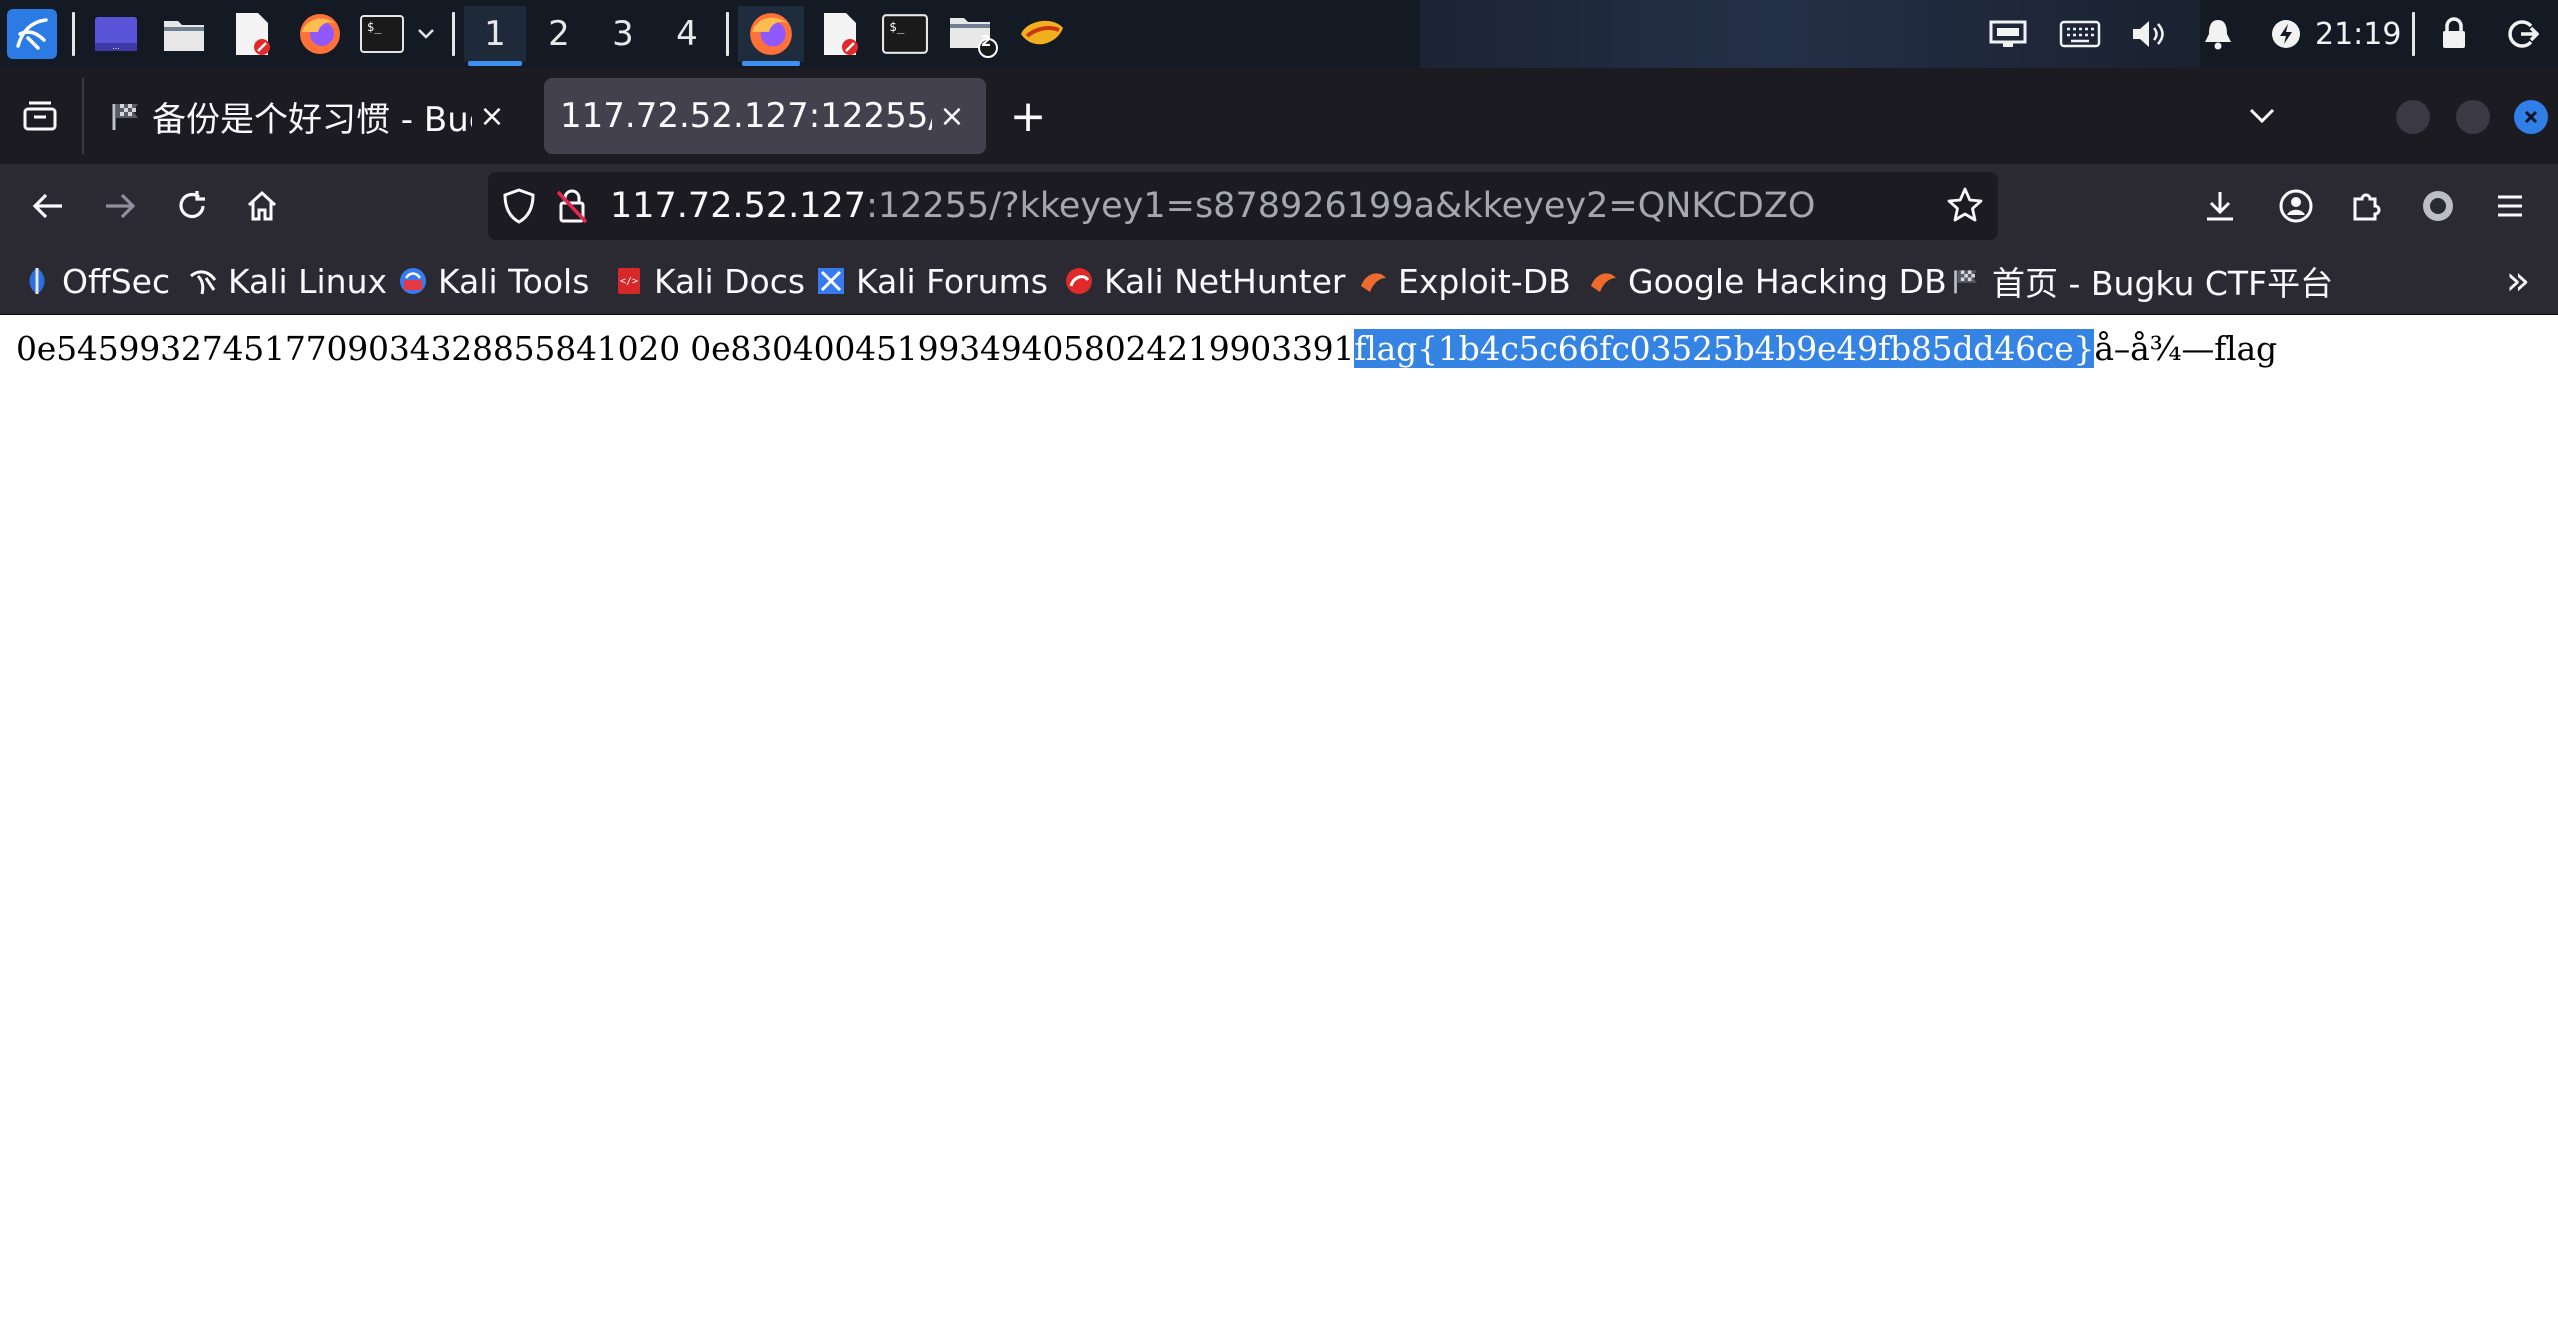  I want to click on ghdb-icon, so click(1603, 281).